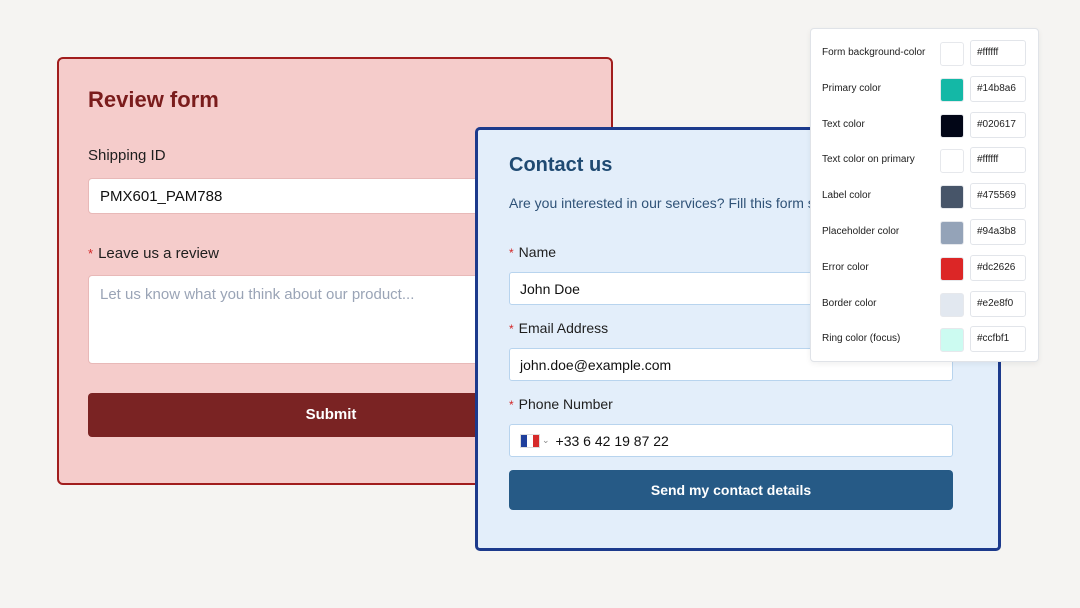  I want to click on shipping-id-input: PMX601_PAM788, so click(298, 196).